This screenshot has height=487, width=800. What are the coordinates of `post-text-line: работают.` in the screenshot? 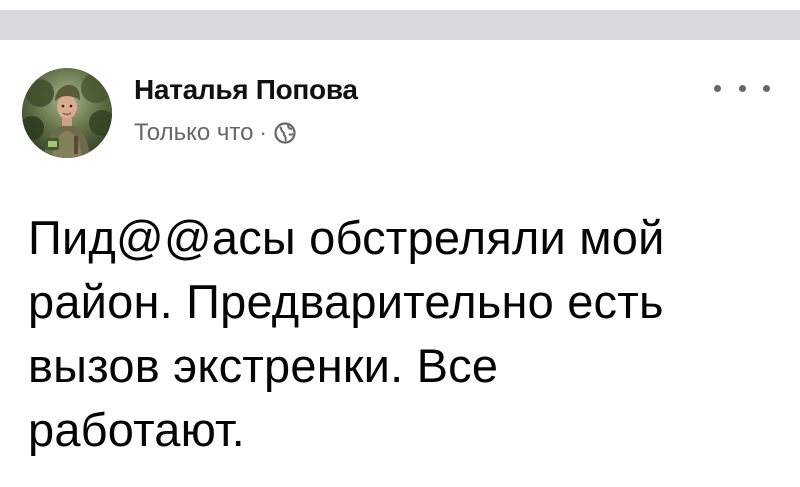 It's located at (136, 429).